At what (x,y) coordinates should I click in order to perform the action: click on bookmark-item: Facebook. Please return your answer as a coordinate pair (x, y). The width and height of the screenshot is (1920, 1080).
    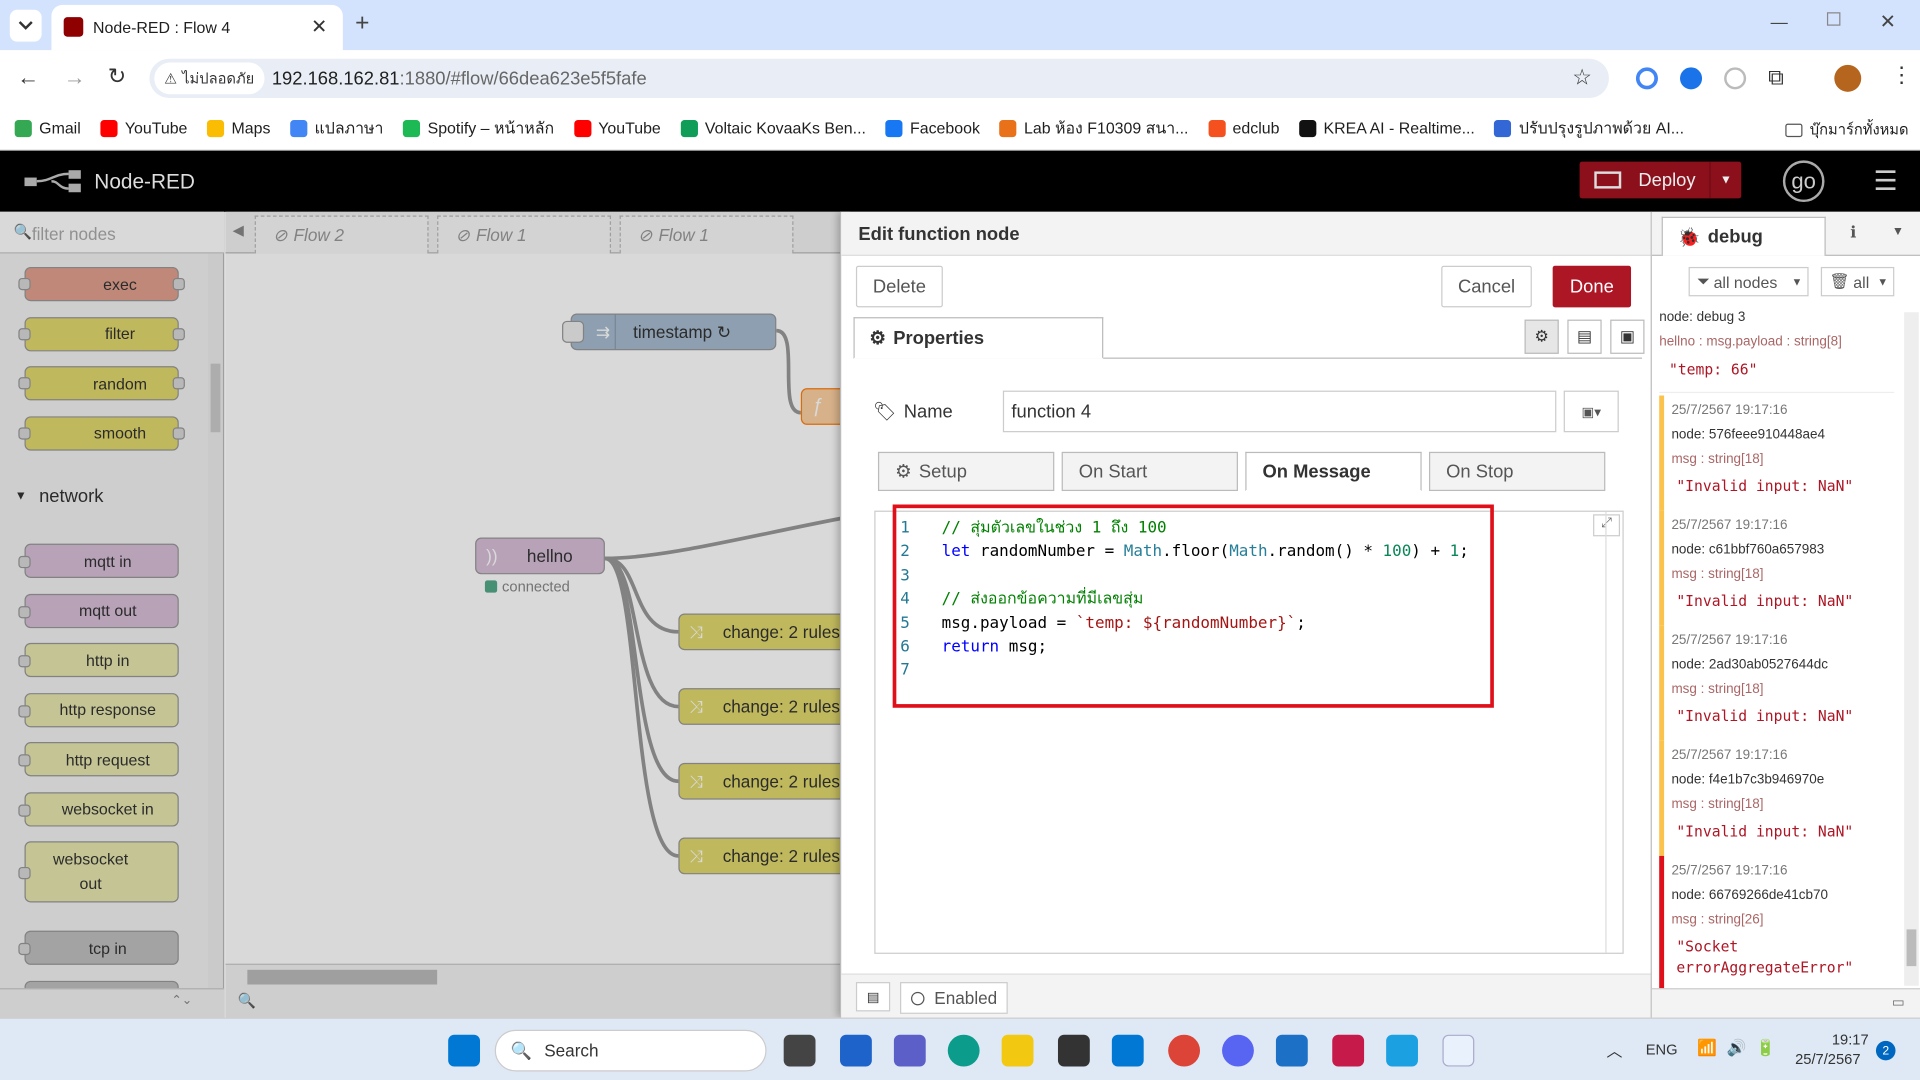
    Looking at the image, I should click on (932, 128).